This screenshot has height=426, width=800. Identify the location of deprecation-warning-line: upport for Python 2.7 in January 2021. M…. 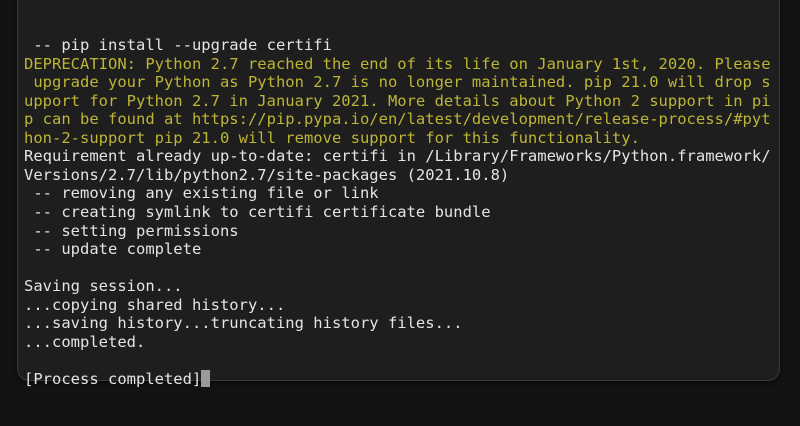
(397, 100).